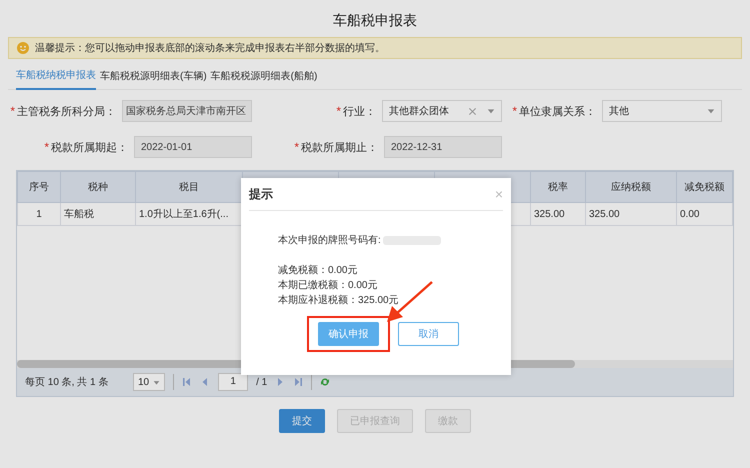 This screenshot has height=468, width=750. What do you see at coordinates (98, 187) in the screenshot?
I see `column-header: 税种` at bounding box center [98, 187].